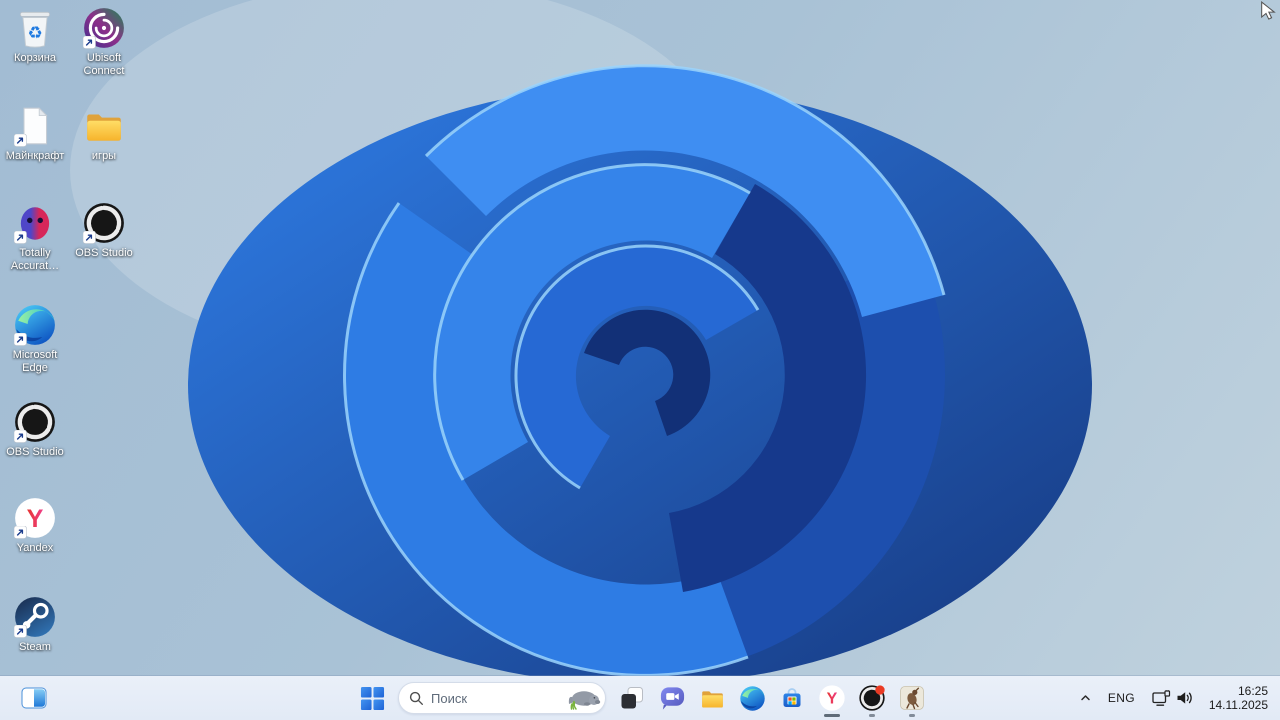  I want to click on yandex-browser-icon, so click(832, 698).